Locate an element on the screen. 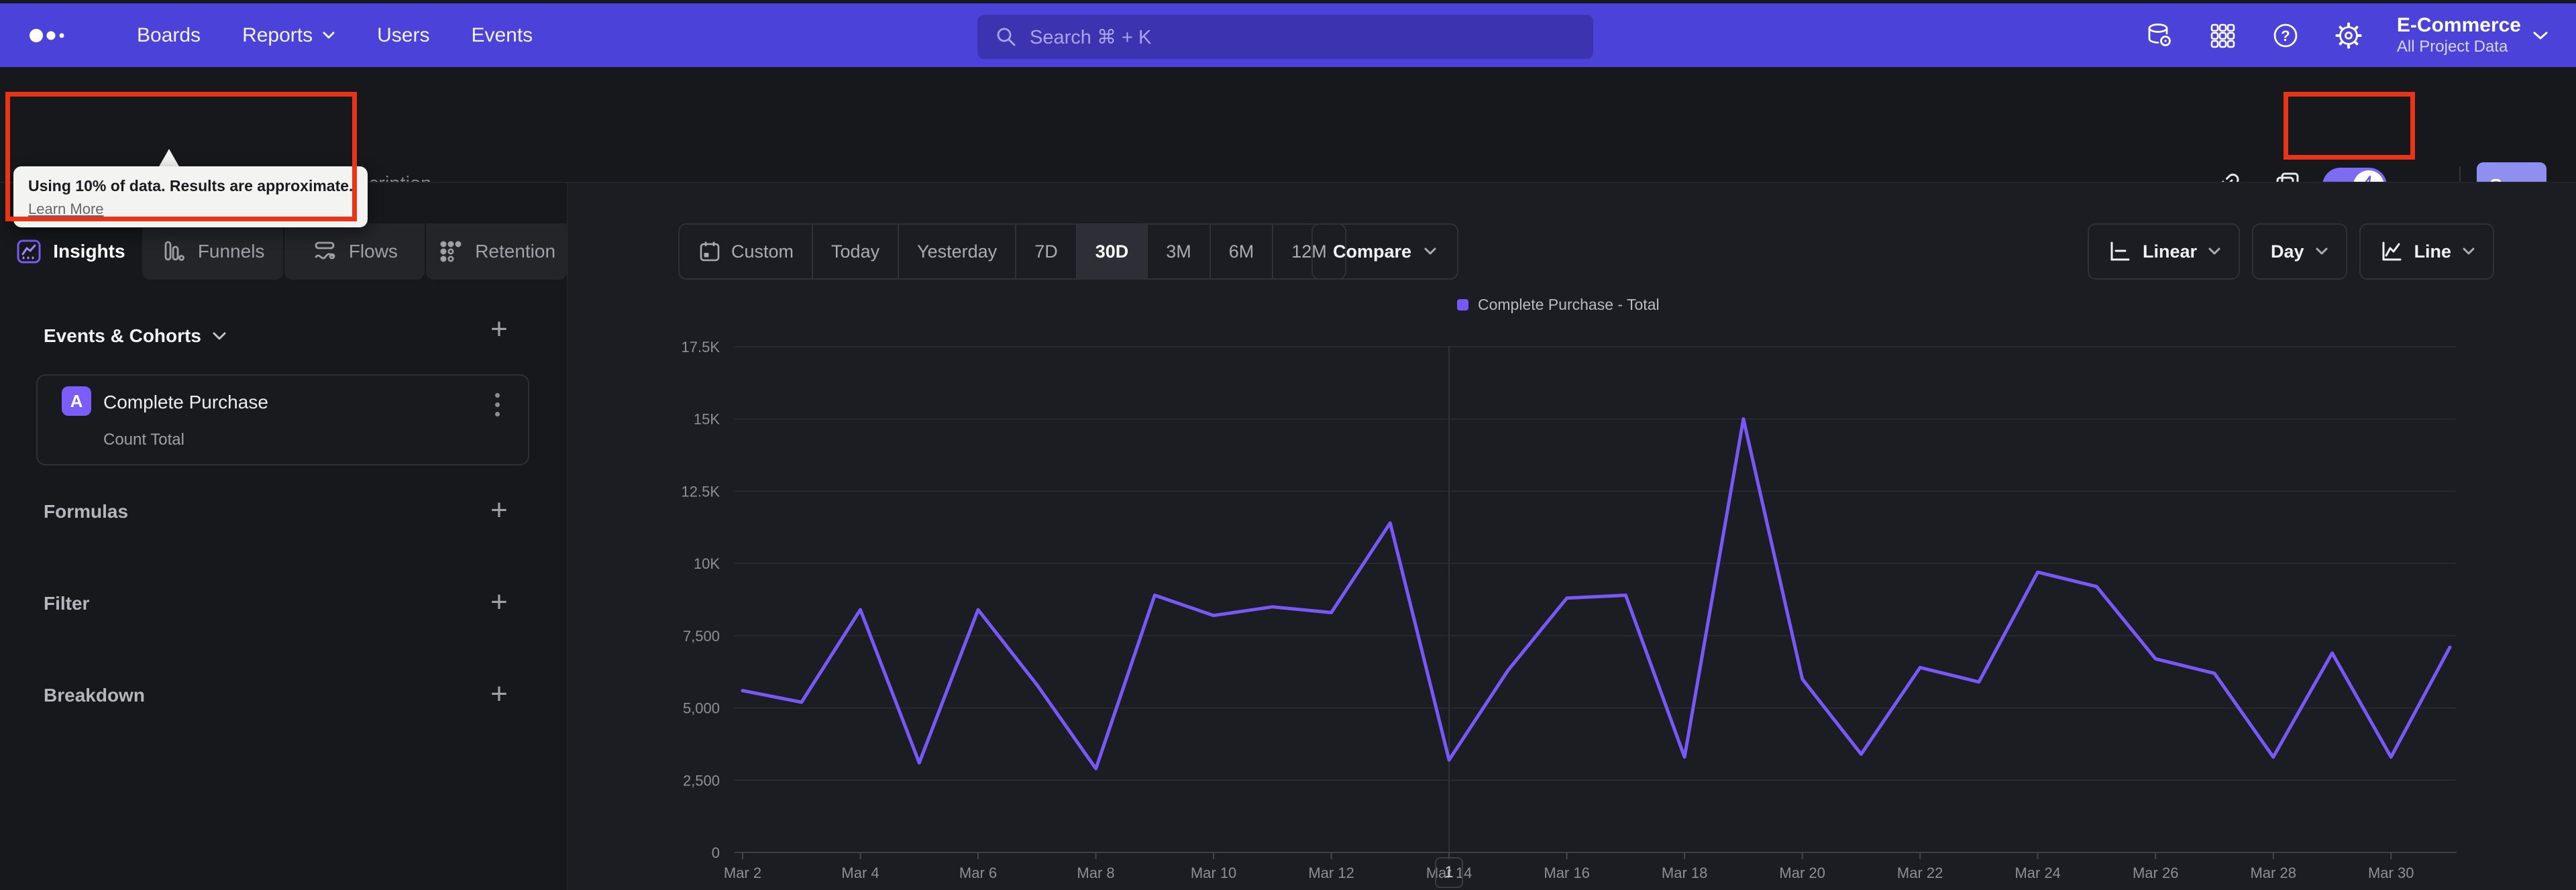 This screenshot has width=2576, height=890. nav-reports: Reports is located at coordinates (288, 35).